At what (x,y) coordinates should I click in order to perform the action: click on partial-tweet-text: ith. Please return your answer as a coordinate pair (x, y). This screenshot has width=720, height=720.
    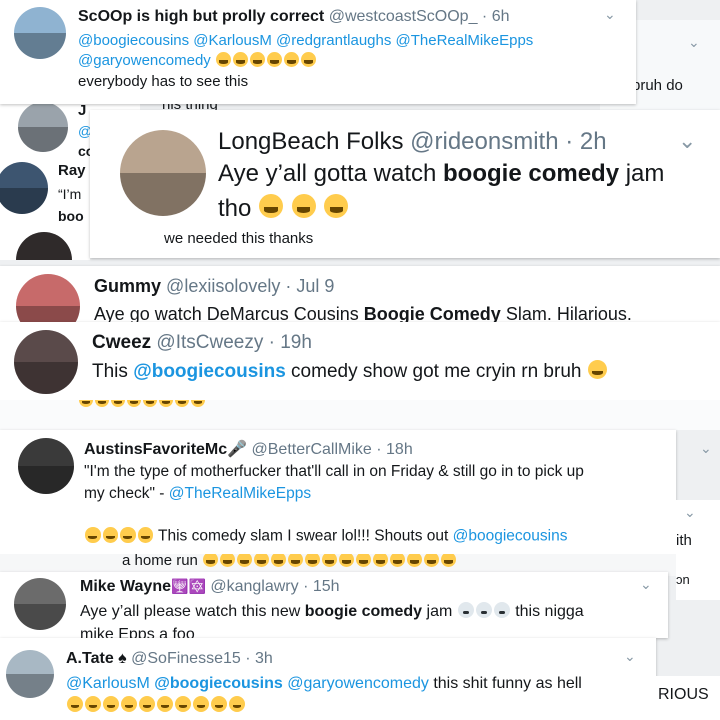
    Looking at the image, I should click on (684, 540).